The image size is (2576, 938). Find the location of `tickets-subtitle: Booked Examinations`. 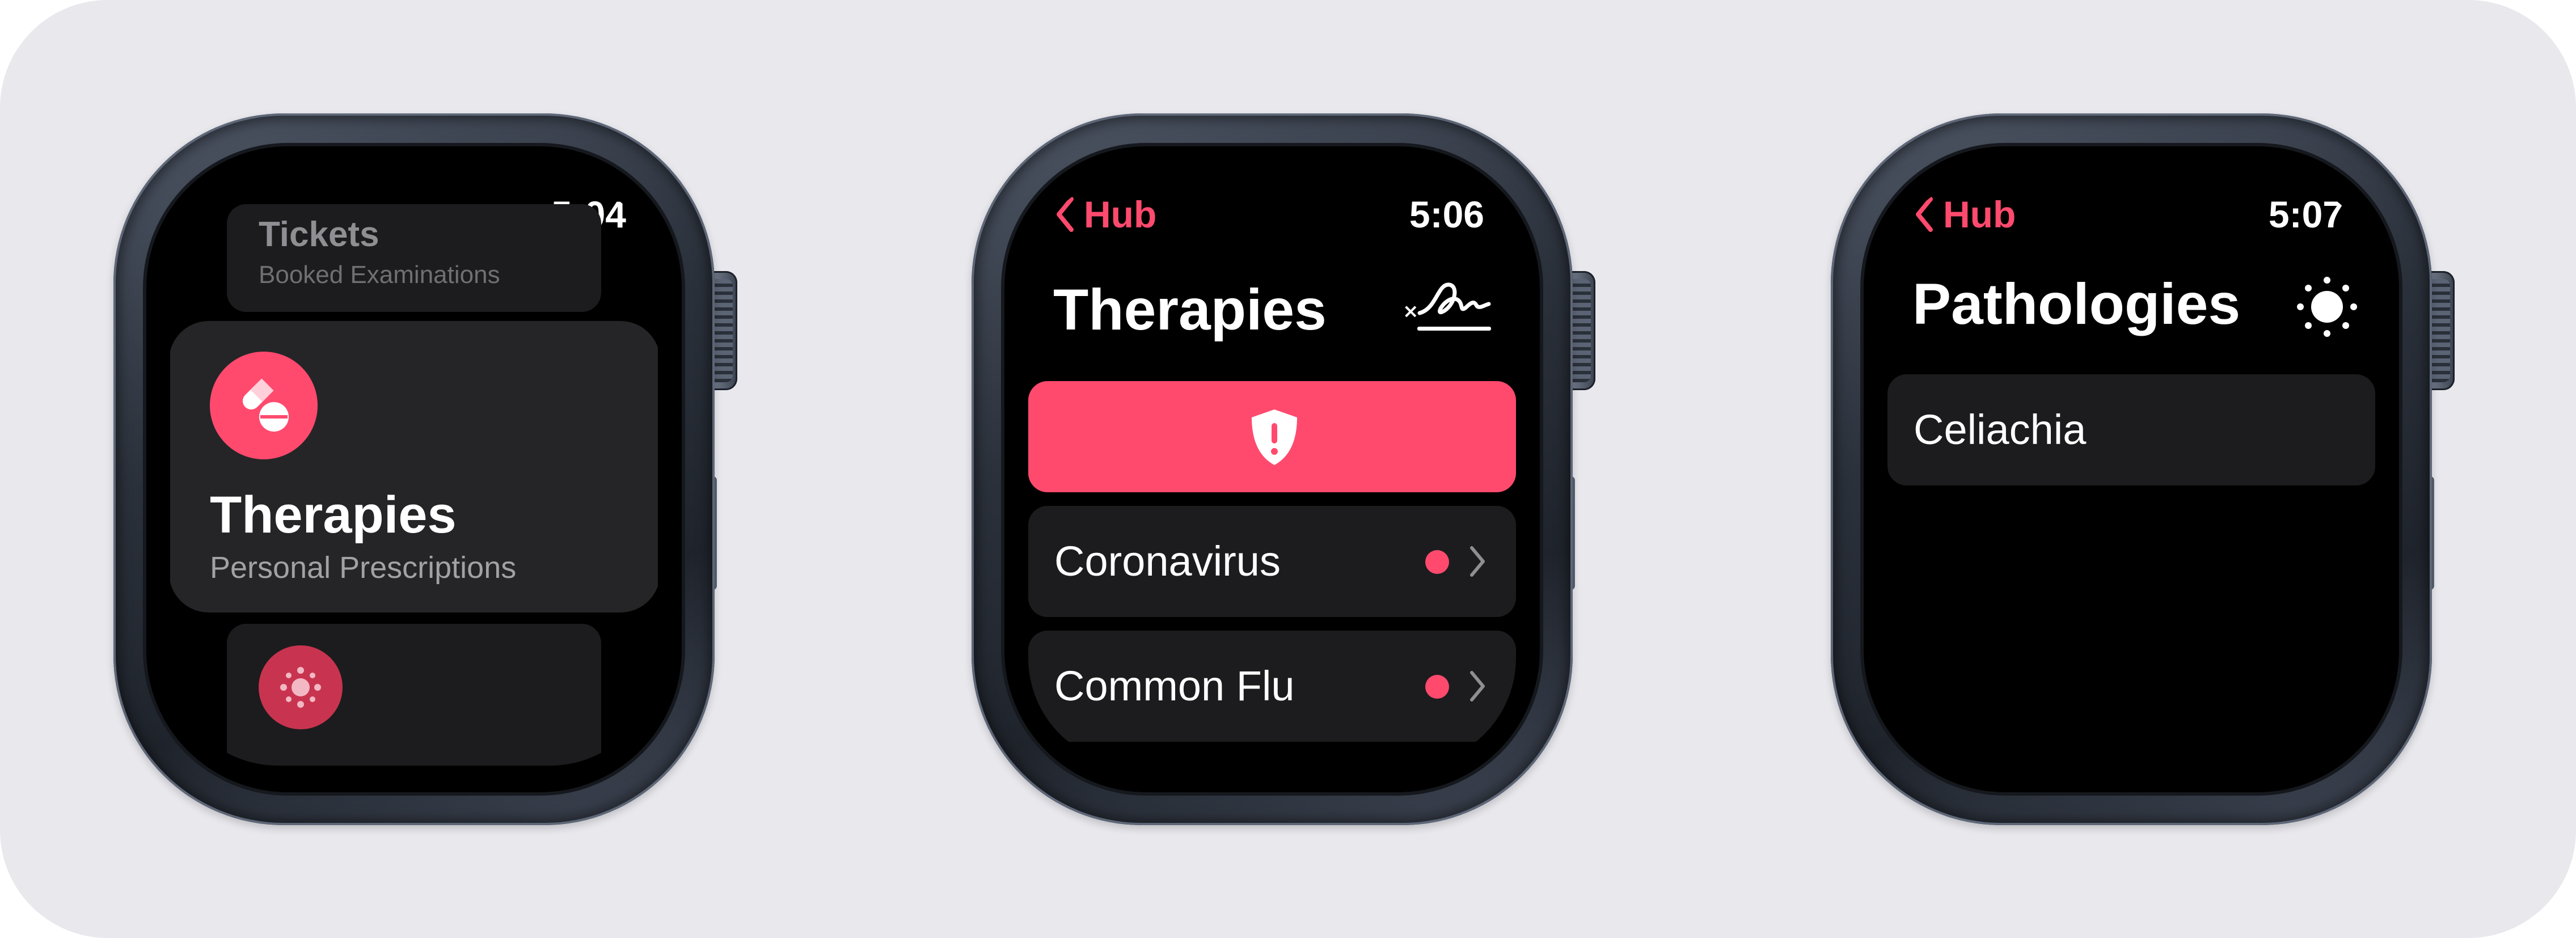

tickets-subtitle: Booked Examinations is located at coordinates (379, 275).